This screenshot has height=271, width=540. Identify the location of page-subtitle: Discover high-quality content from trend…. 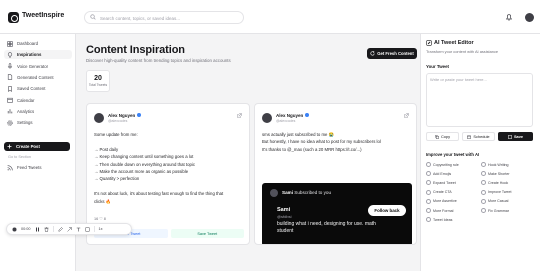
(158, 60).